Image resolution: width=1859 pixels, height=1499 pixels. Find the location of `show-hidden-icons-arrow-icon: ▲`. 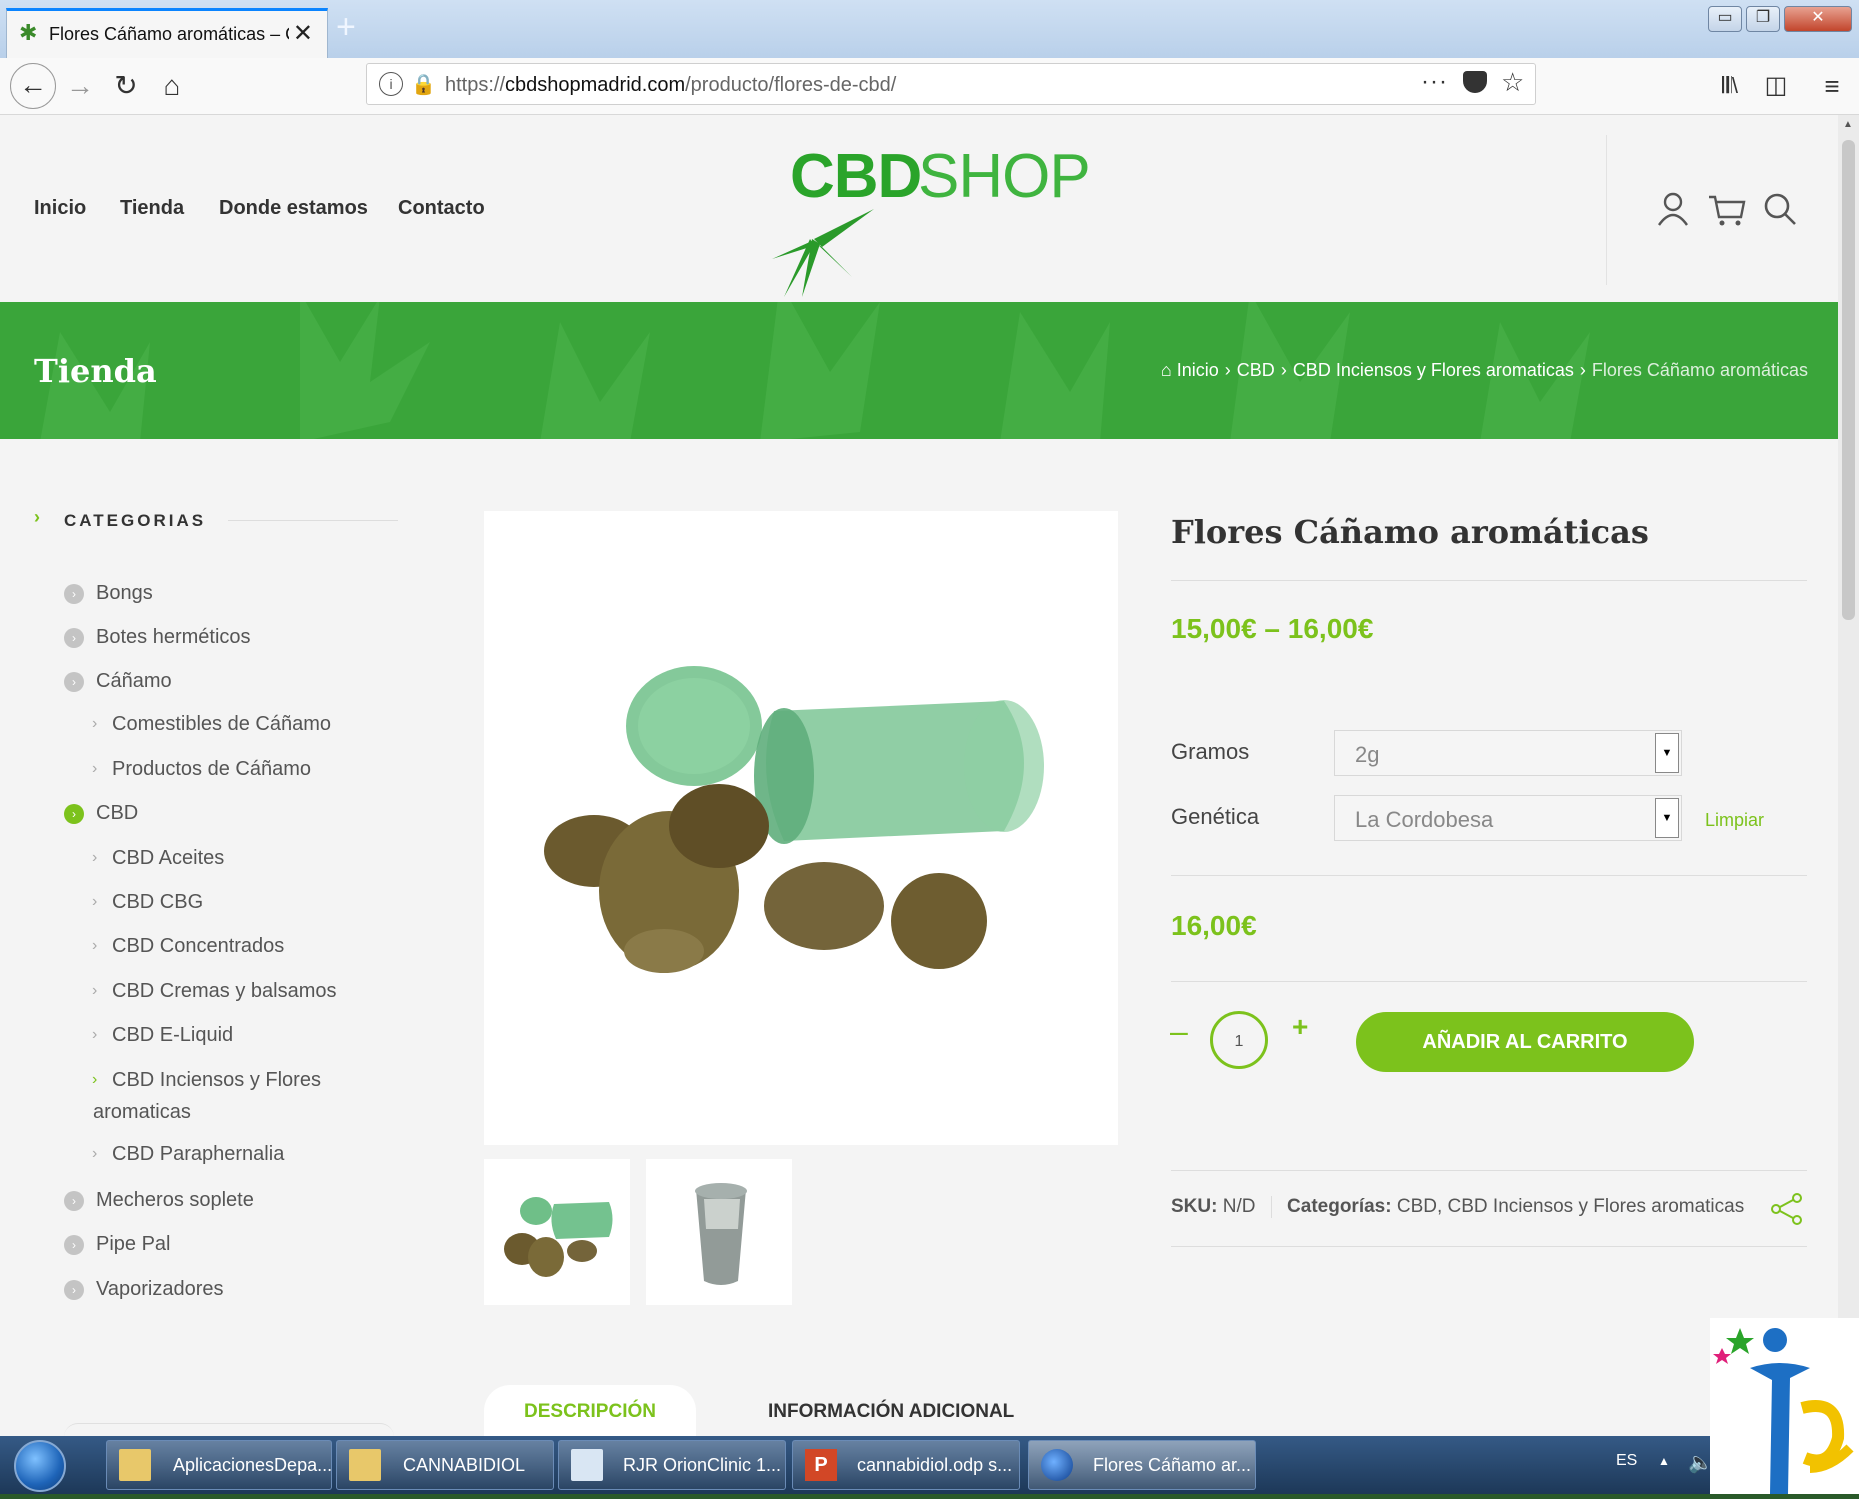

show-hidden-icons-arrow-icon: ▲ is located at coordinates (1664, 1461).